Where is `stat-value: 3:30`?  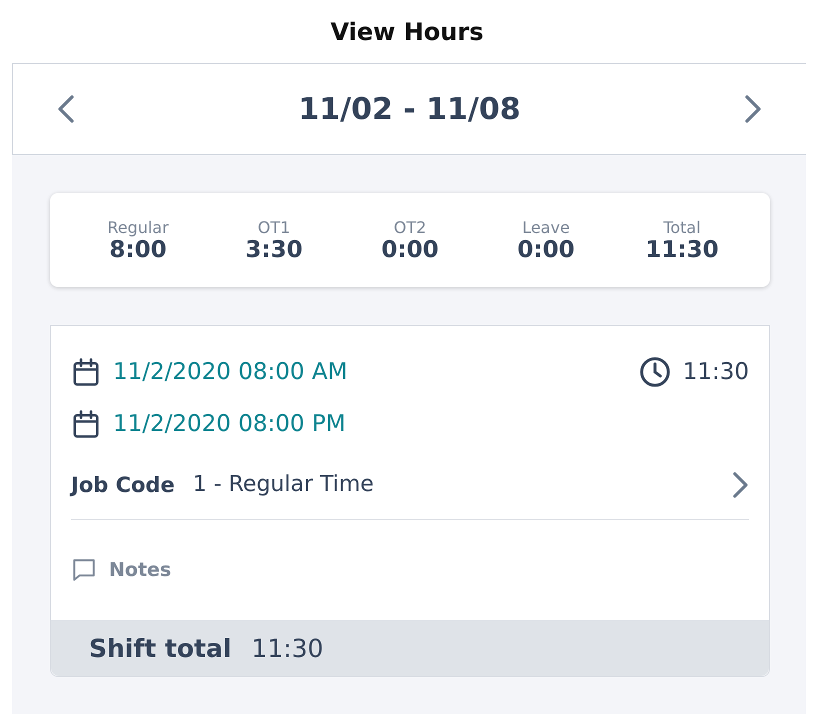
stat-value: 3:30 is located at coordinates (274, 249).